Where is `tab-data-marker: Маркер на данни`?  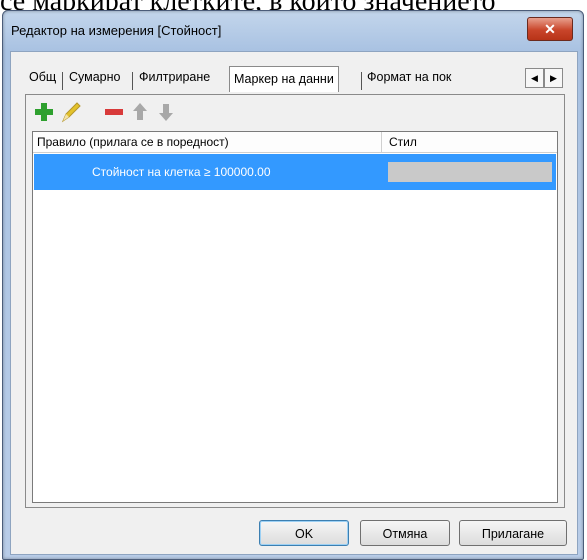 tab-data-marker: Маркер на данни is located at coordinates (284, 79).